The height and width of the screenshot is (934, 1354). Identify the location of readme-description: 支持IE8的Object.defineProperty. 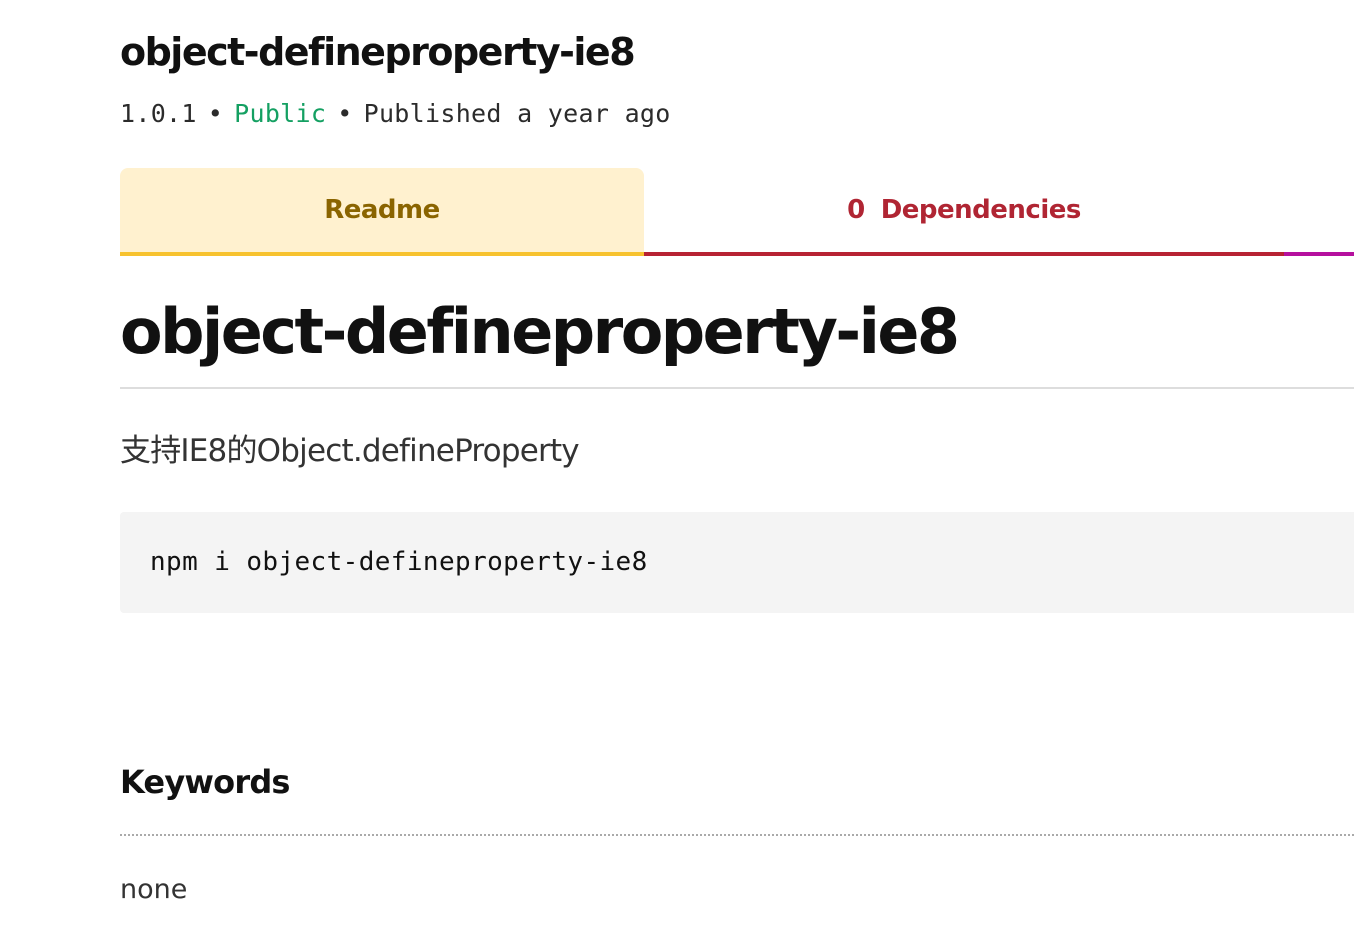
(350, 451).